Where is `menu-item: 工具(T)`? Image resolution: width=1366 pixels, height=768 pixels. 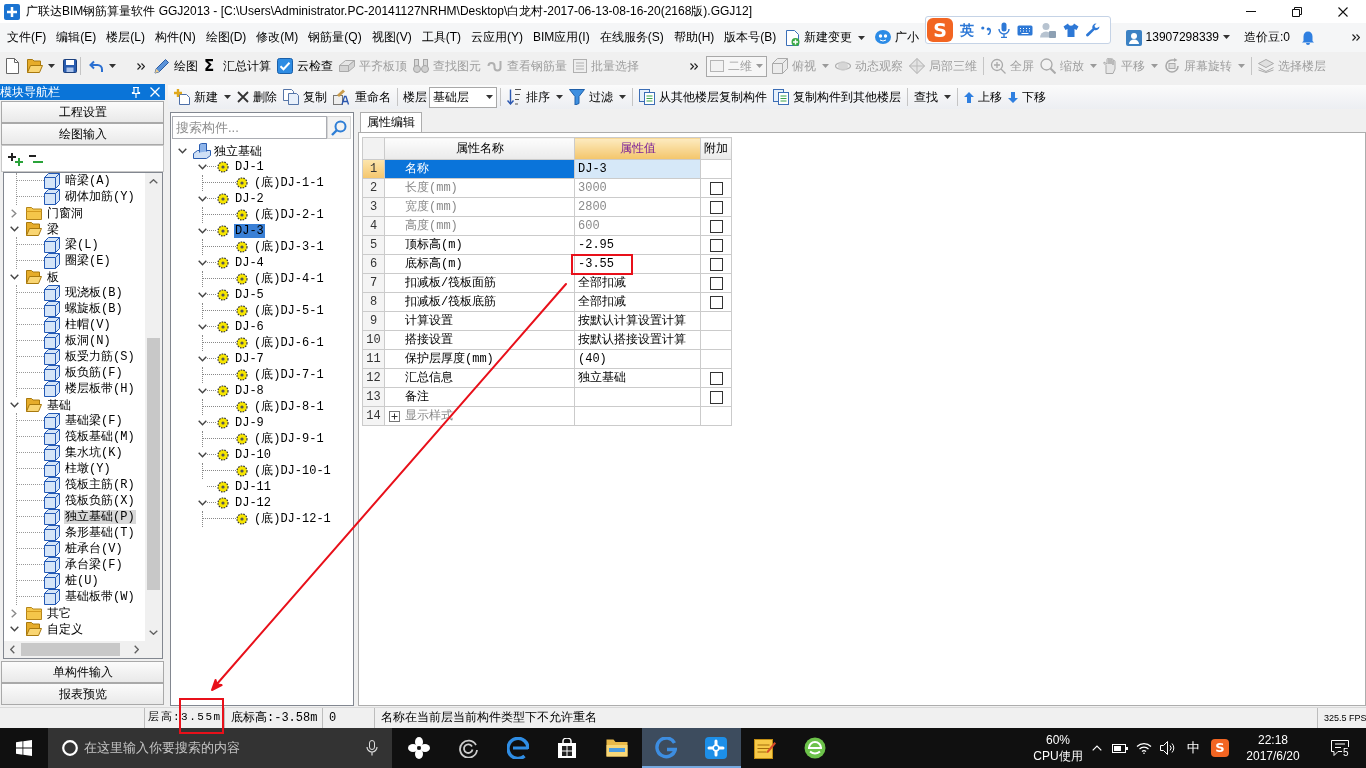 menu-item: 工具(T) is located at coordinates (441, 37).